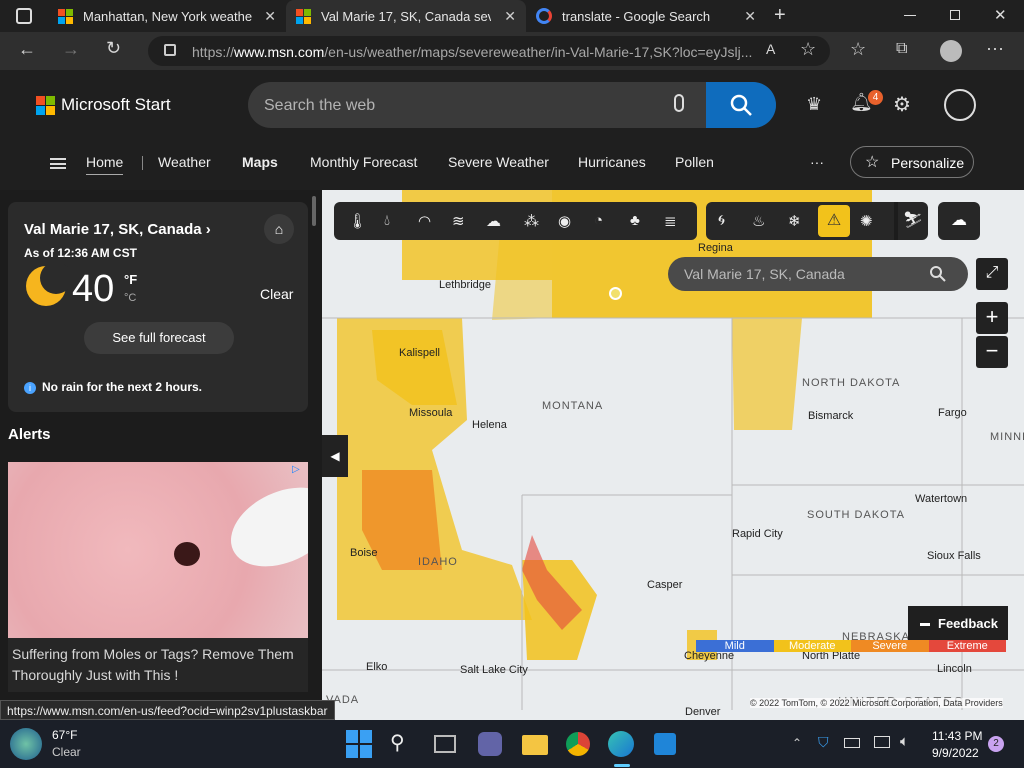 The height and width of the screenshot is (768, 1024). Describe the element at coordinates (902, 104) in the screenshot. I see `settings-gear-icon: ⚙` at that location.